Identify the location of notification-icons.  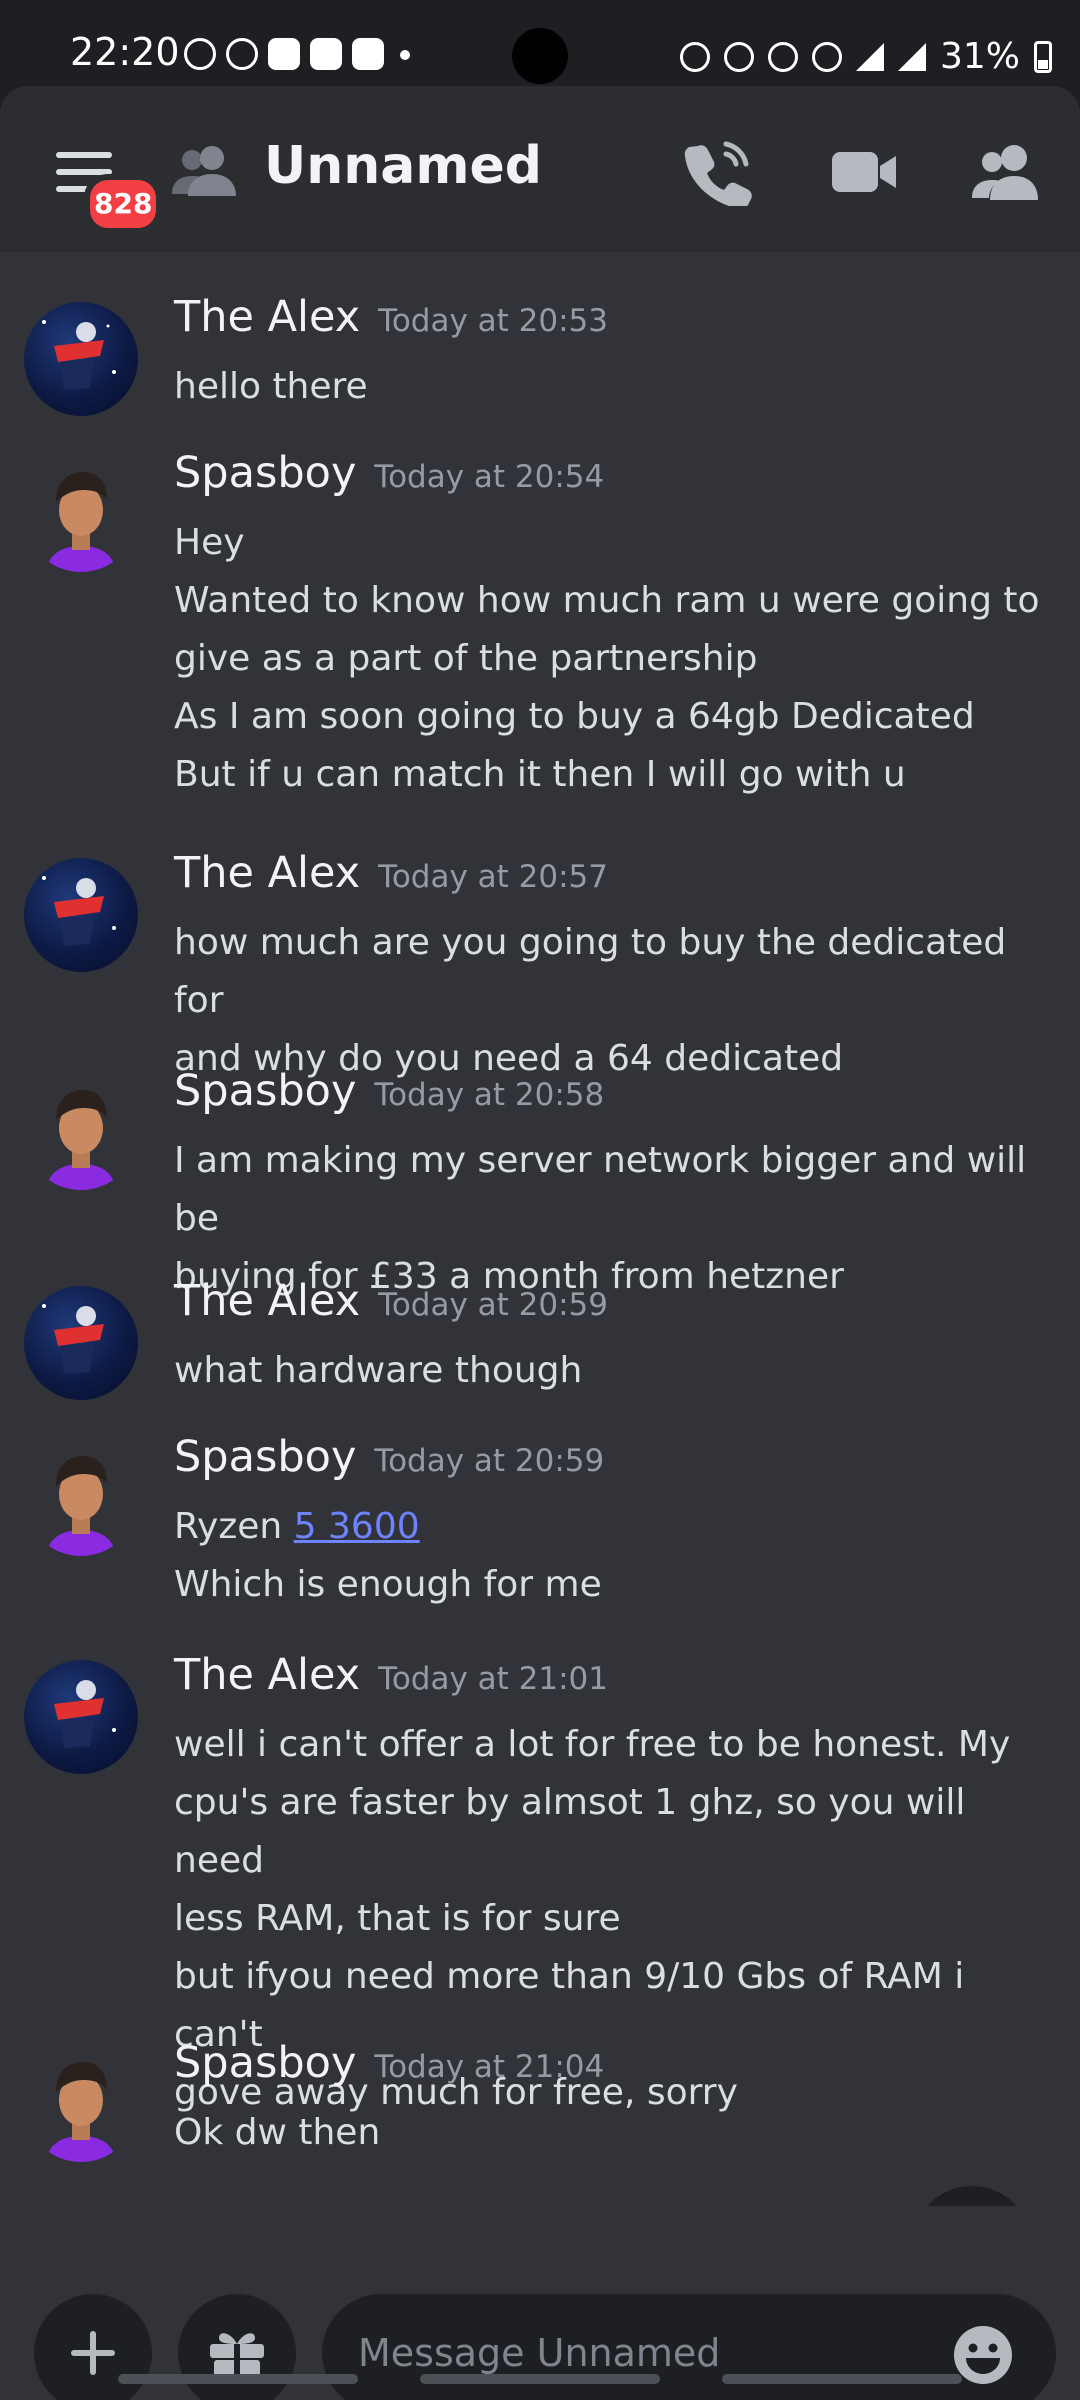
(297, 54).